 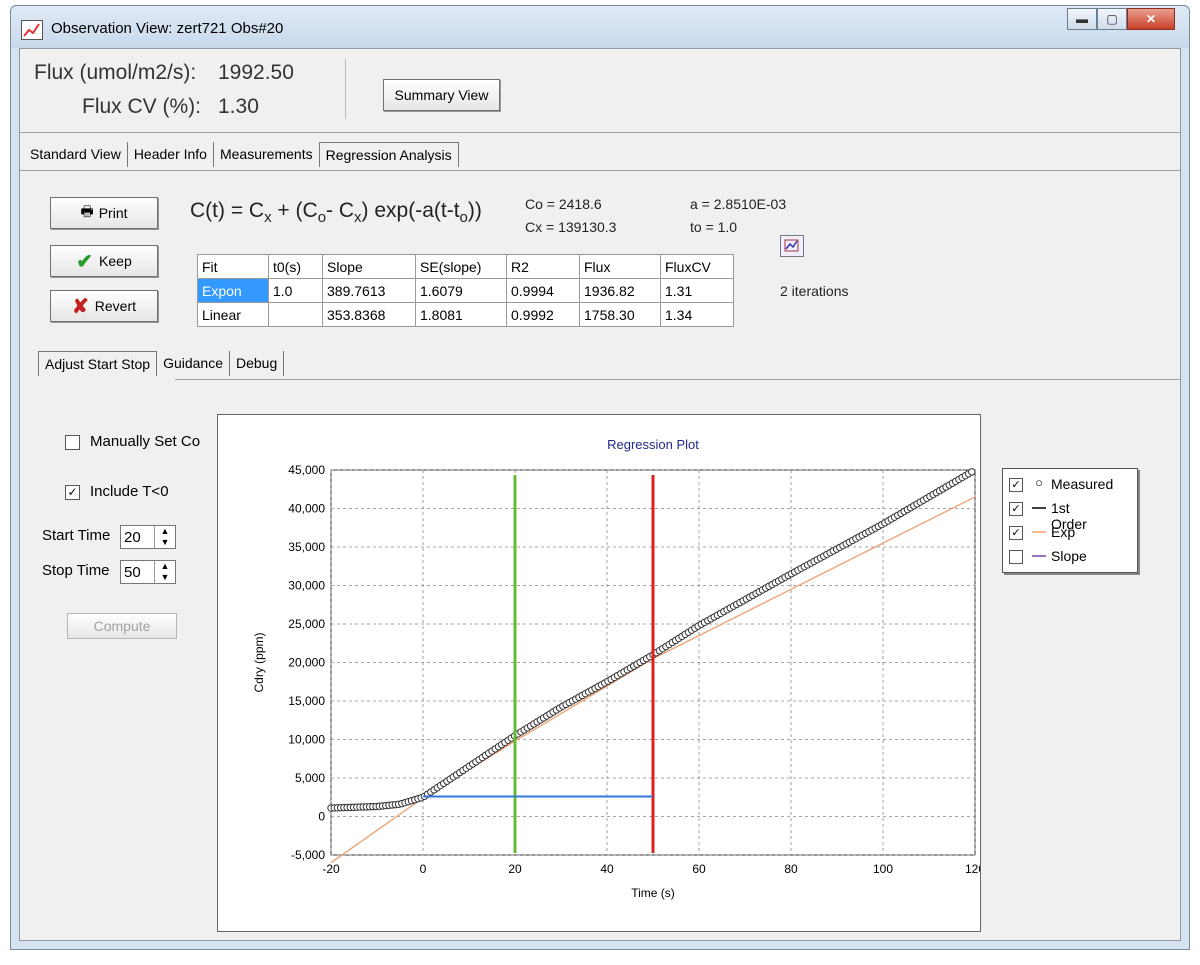 I want to click on table-cell: 1.8081, so click(x=461, y=314).